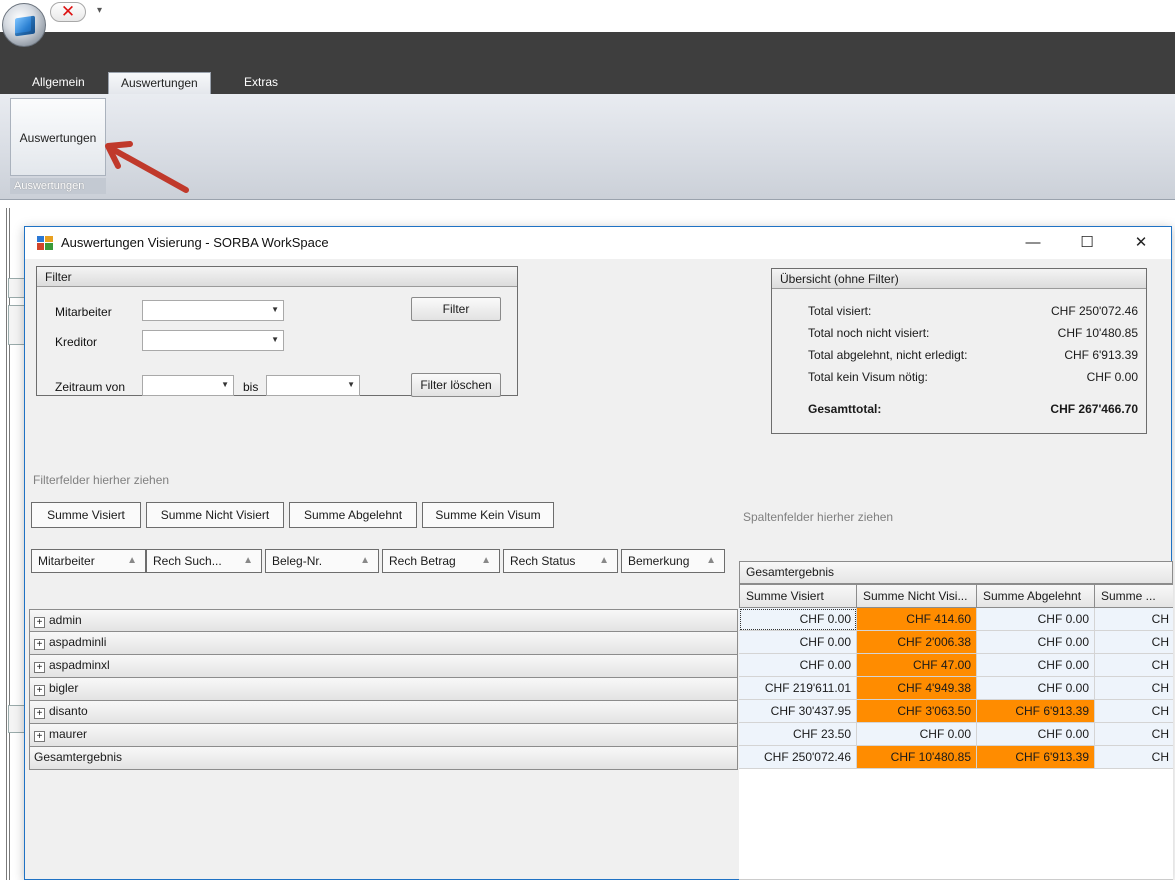 Image resolution: width=1175 pixels, height=880 pixels. Describe the element at coordinates (422, 561) in the screenshot. I see `row-field-label: Rech Betrag` at that location.